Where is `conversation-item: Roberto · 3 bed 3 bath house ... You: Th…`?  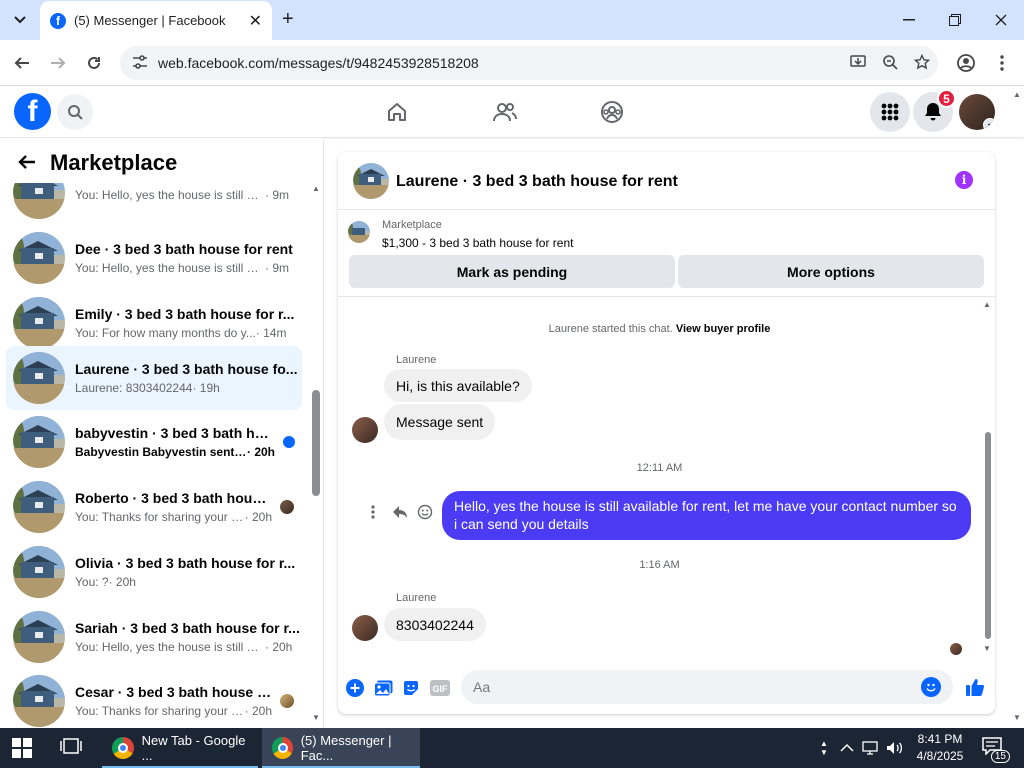
conversation-item: Roberto · 3 bed 3 bath house ... You: Th… is located at coordinates (154, 507).